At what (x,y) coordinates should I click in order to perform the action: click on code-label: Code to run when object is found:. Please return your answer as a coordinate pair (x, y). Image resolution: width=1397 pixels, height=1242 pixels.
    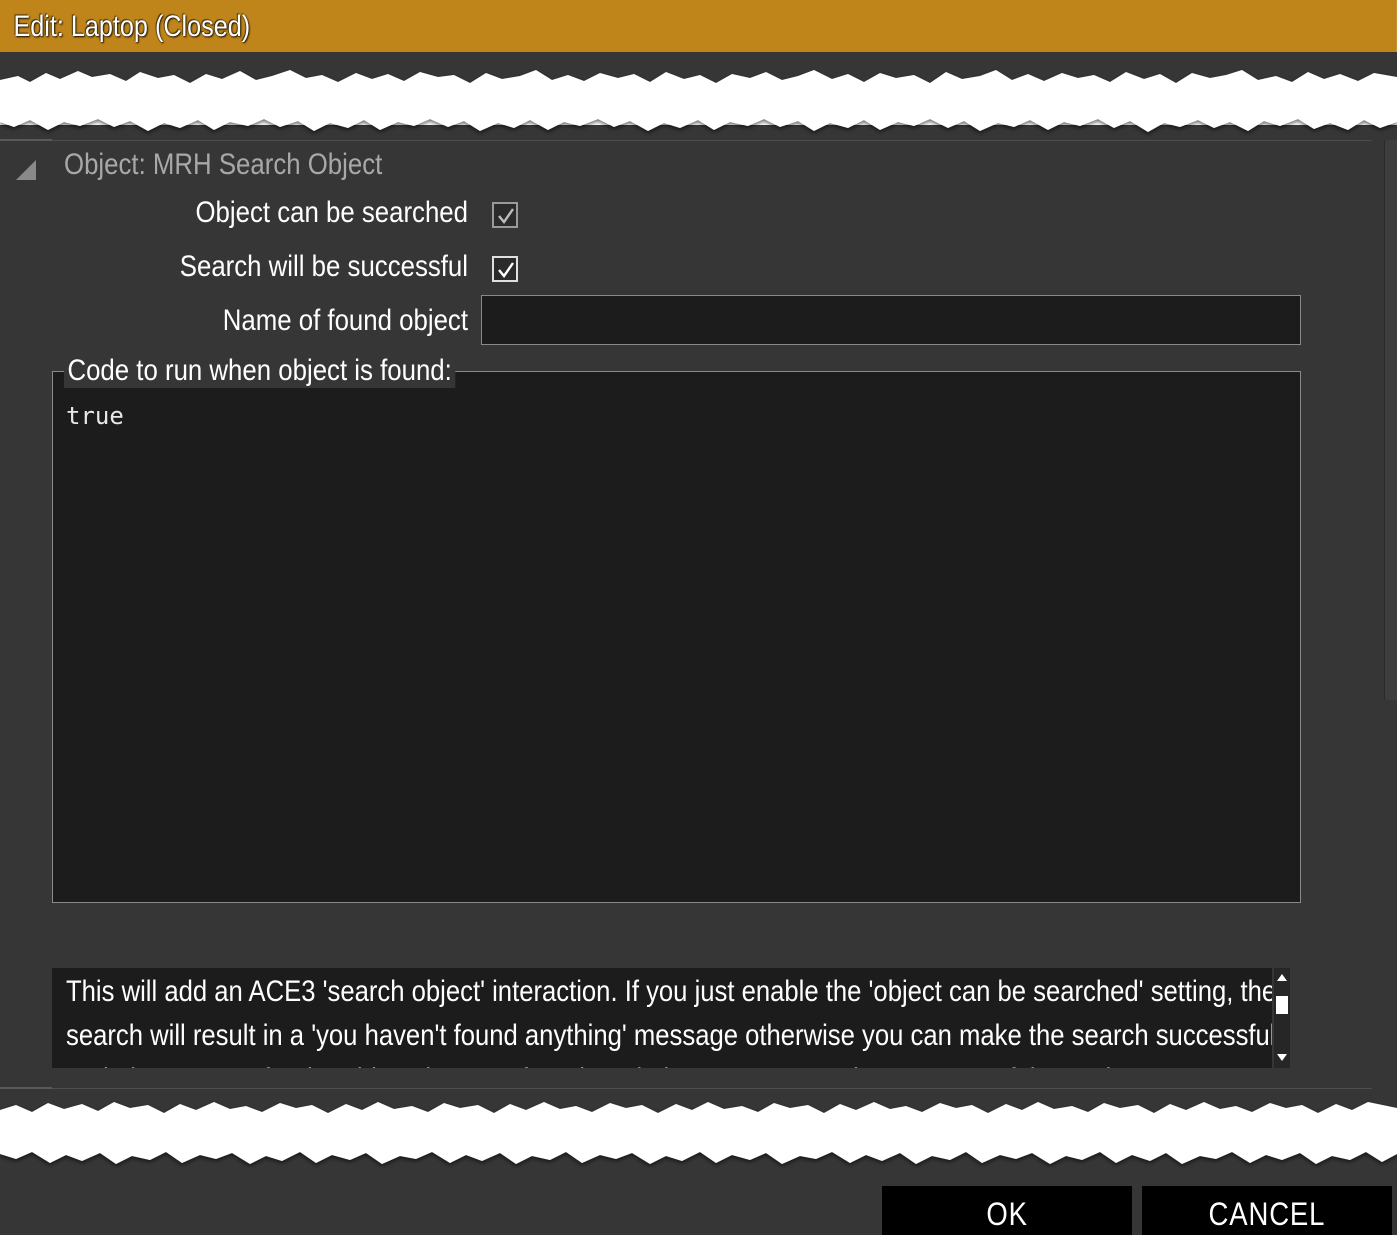
    Looking at the image, I should click on (260, 371).